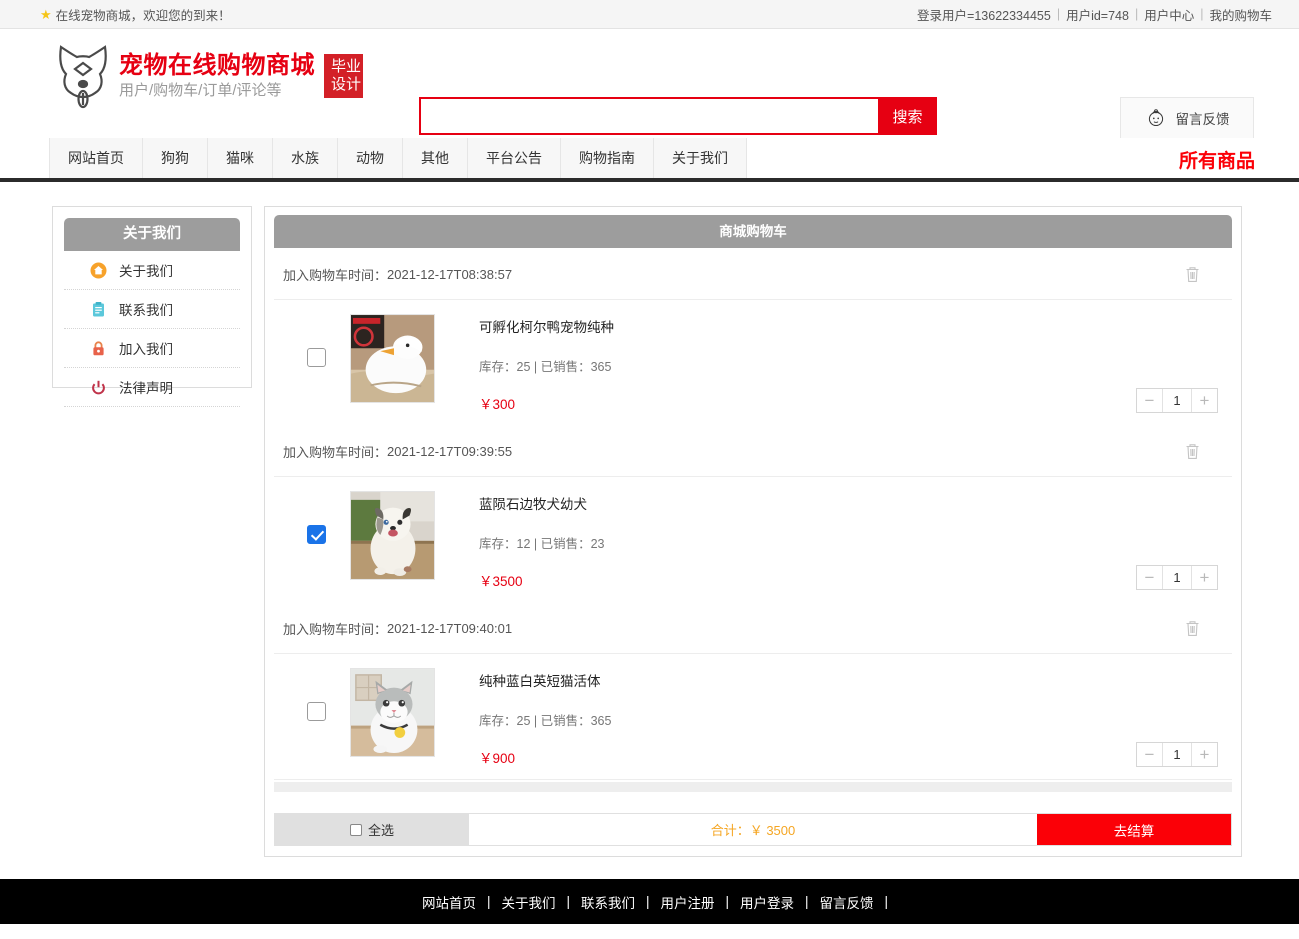 This screenshot has height=939, width=1299. What do you see at coordinates (528, 902) in the screenshot?
I see `footer-link-about: 关于我们` at bounding box center [528, 902].